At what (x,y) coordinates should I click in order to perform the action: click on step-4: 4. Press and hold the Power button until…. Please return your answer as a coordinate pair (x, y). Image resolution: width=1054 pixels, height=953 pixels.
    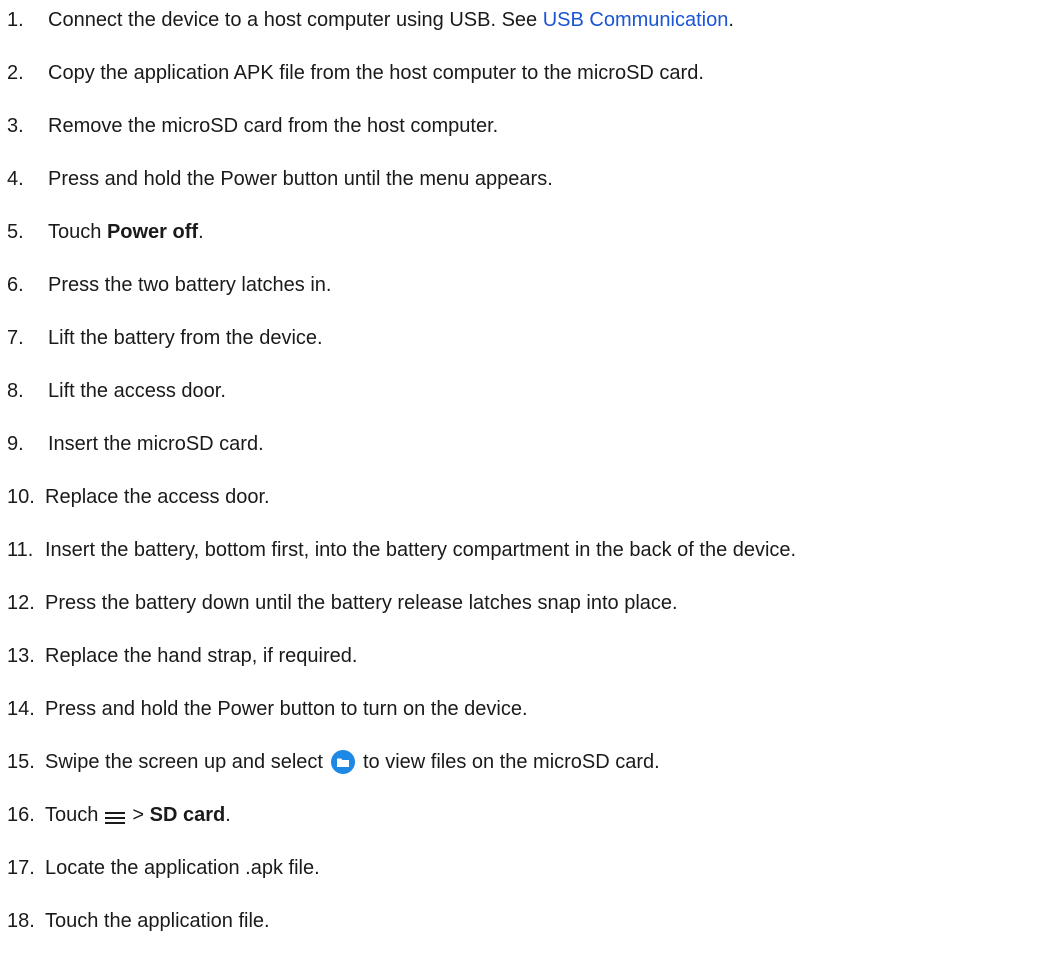
    Looking at the image, I should click on (276, 179).